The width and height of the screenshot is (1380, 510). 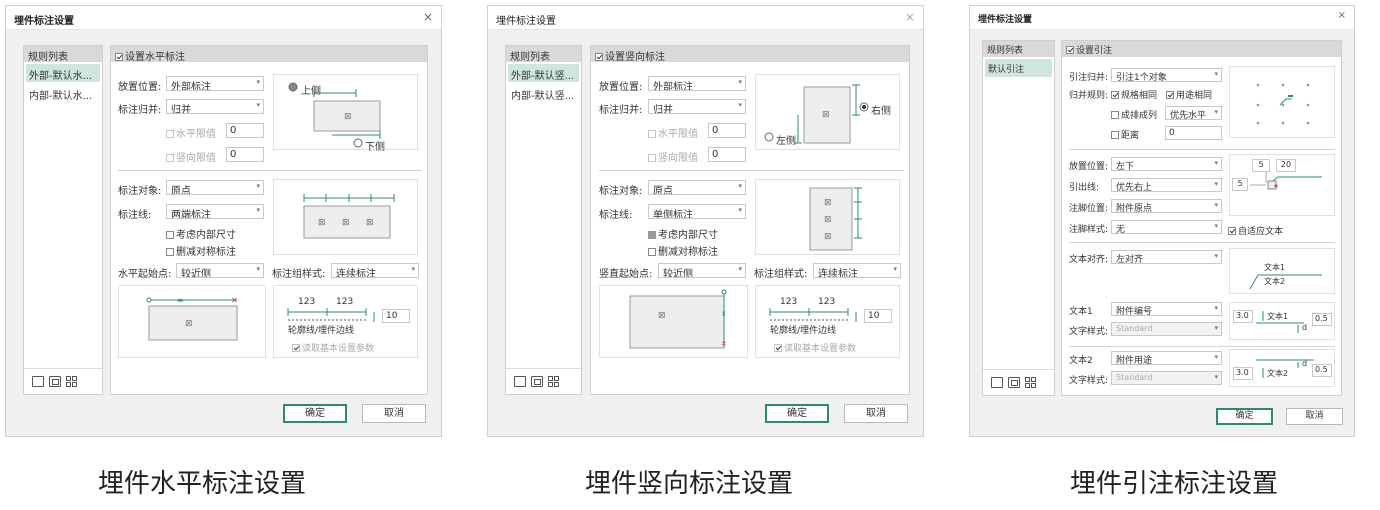 What do you see at coordinates (678, 134) in the screenshot?
I see `h-limit-label: 水平限值` at bounding box center [678, 134].